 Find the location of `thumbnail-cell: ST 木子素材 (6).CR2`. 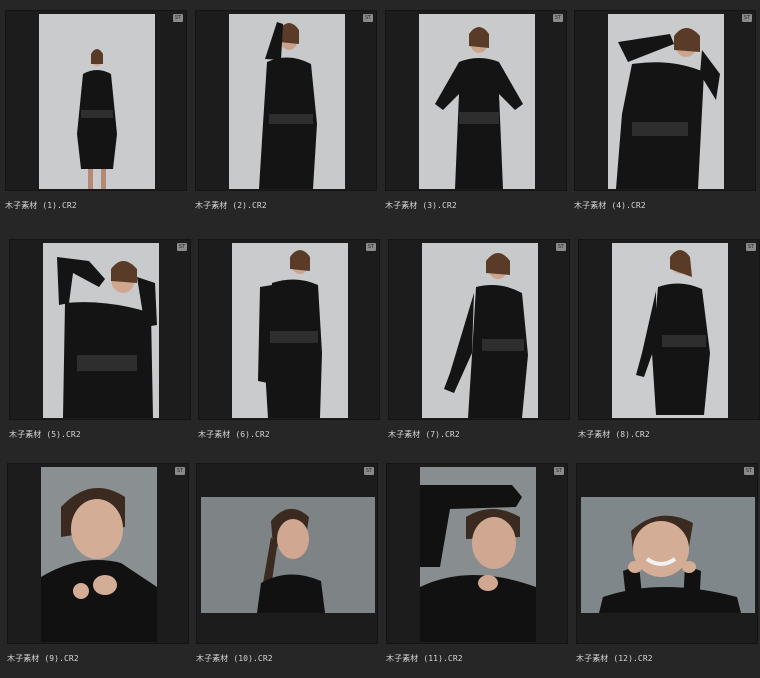

thumbnail-cell: ST 木子素材 (6).CR2 is located at coordinates (289, 341).